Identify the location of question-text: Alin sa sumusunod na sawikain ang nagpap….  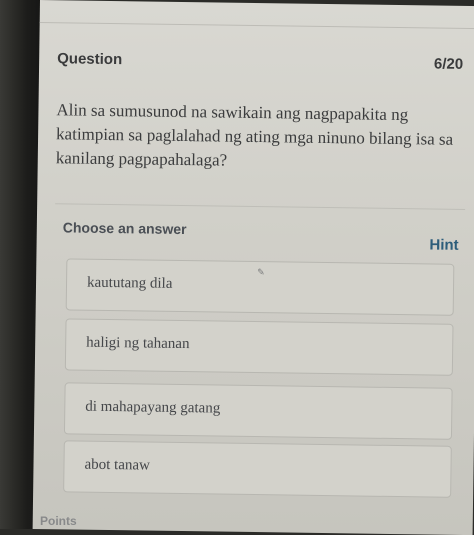
(254, 135).